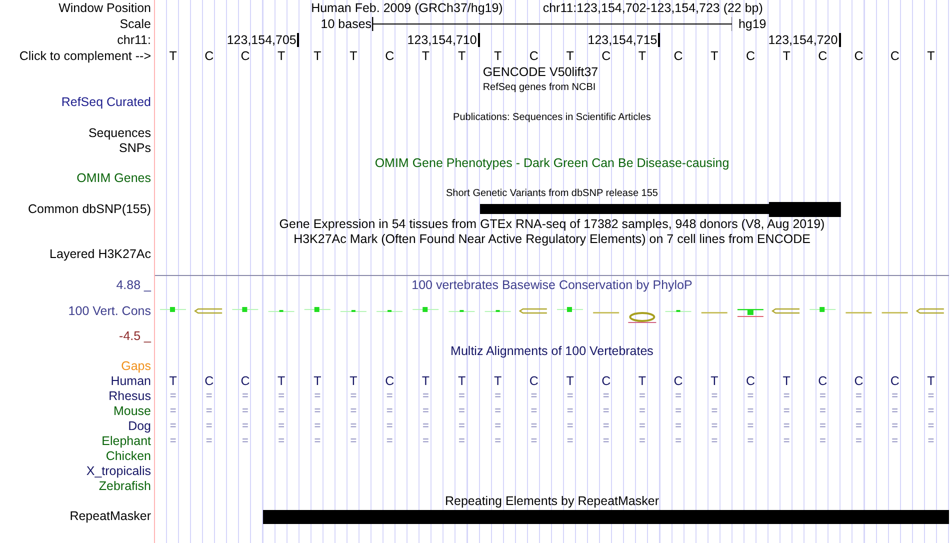  What do you see at coordinates (128, 456) in the screenshot?
I see `track-label: Chicken` at bounding box center [128, 456].